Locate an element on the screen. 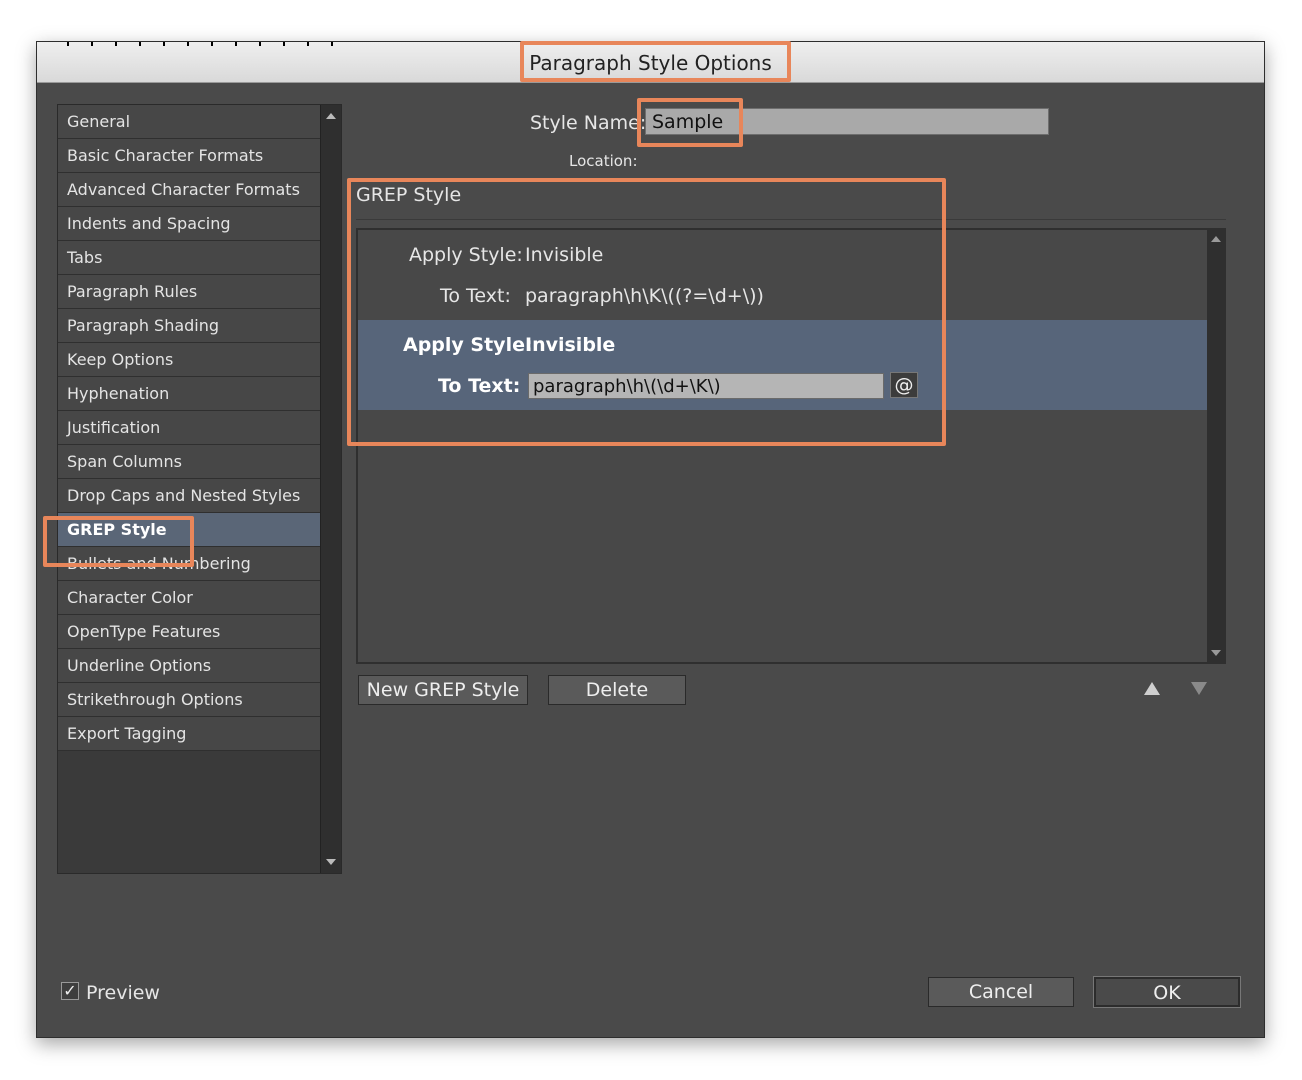 The width and height of the screenshot is (1302, 1080). to-text-input is located at coordinates (706, 386).